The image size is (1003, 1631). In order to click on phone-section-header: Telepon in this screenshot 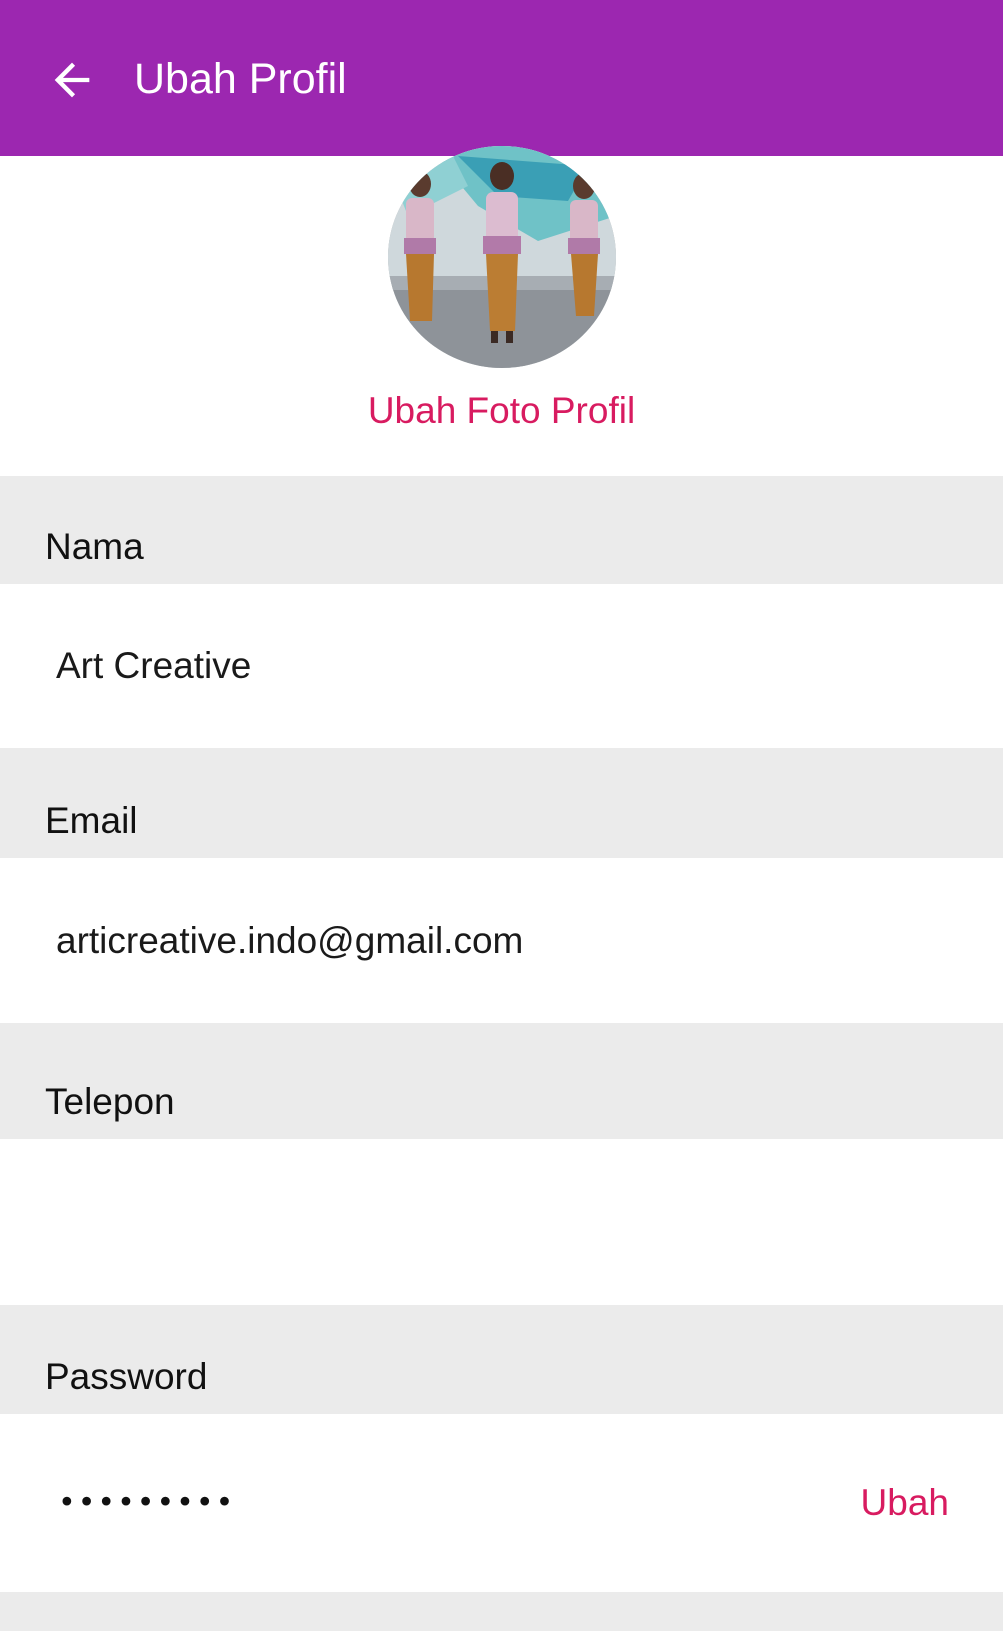, I will do `click(501, 1081)`.